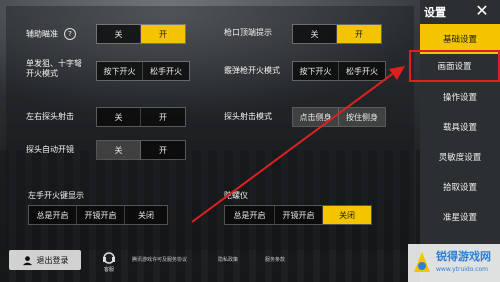 This screenshot has width=500, height=282. I want to click on tap-peek-option: 点击侧身, so click(316, 117).